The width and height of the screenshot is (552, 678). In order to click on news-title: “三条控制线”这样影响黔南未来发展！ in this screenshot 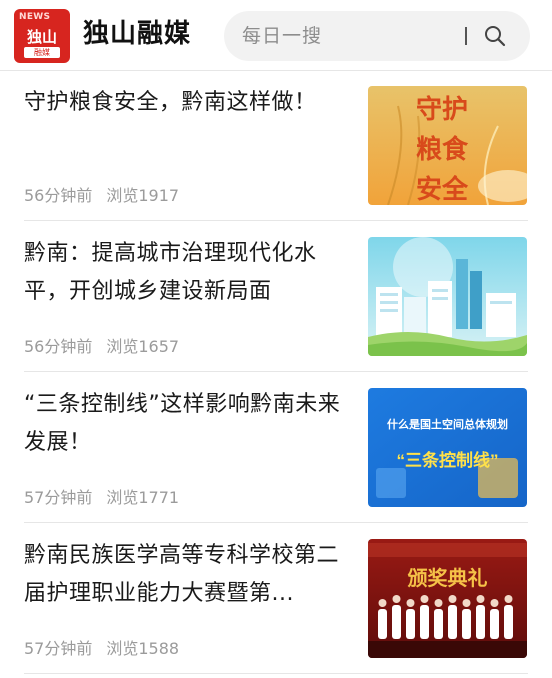, I will do `click(186, 424)`.